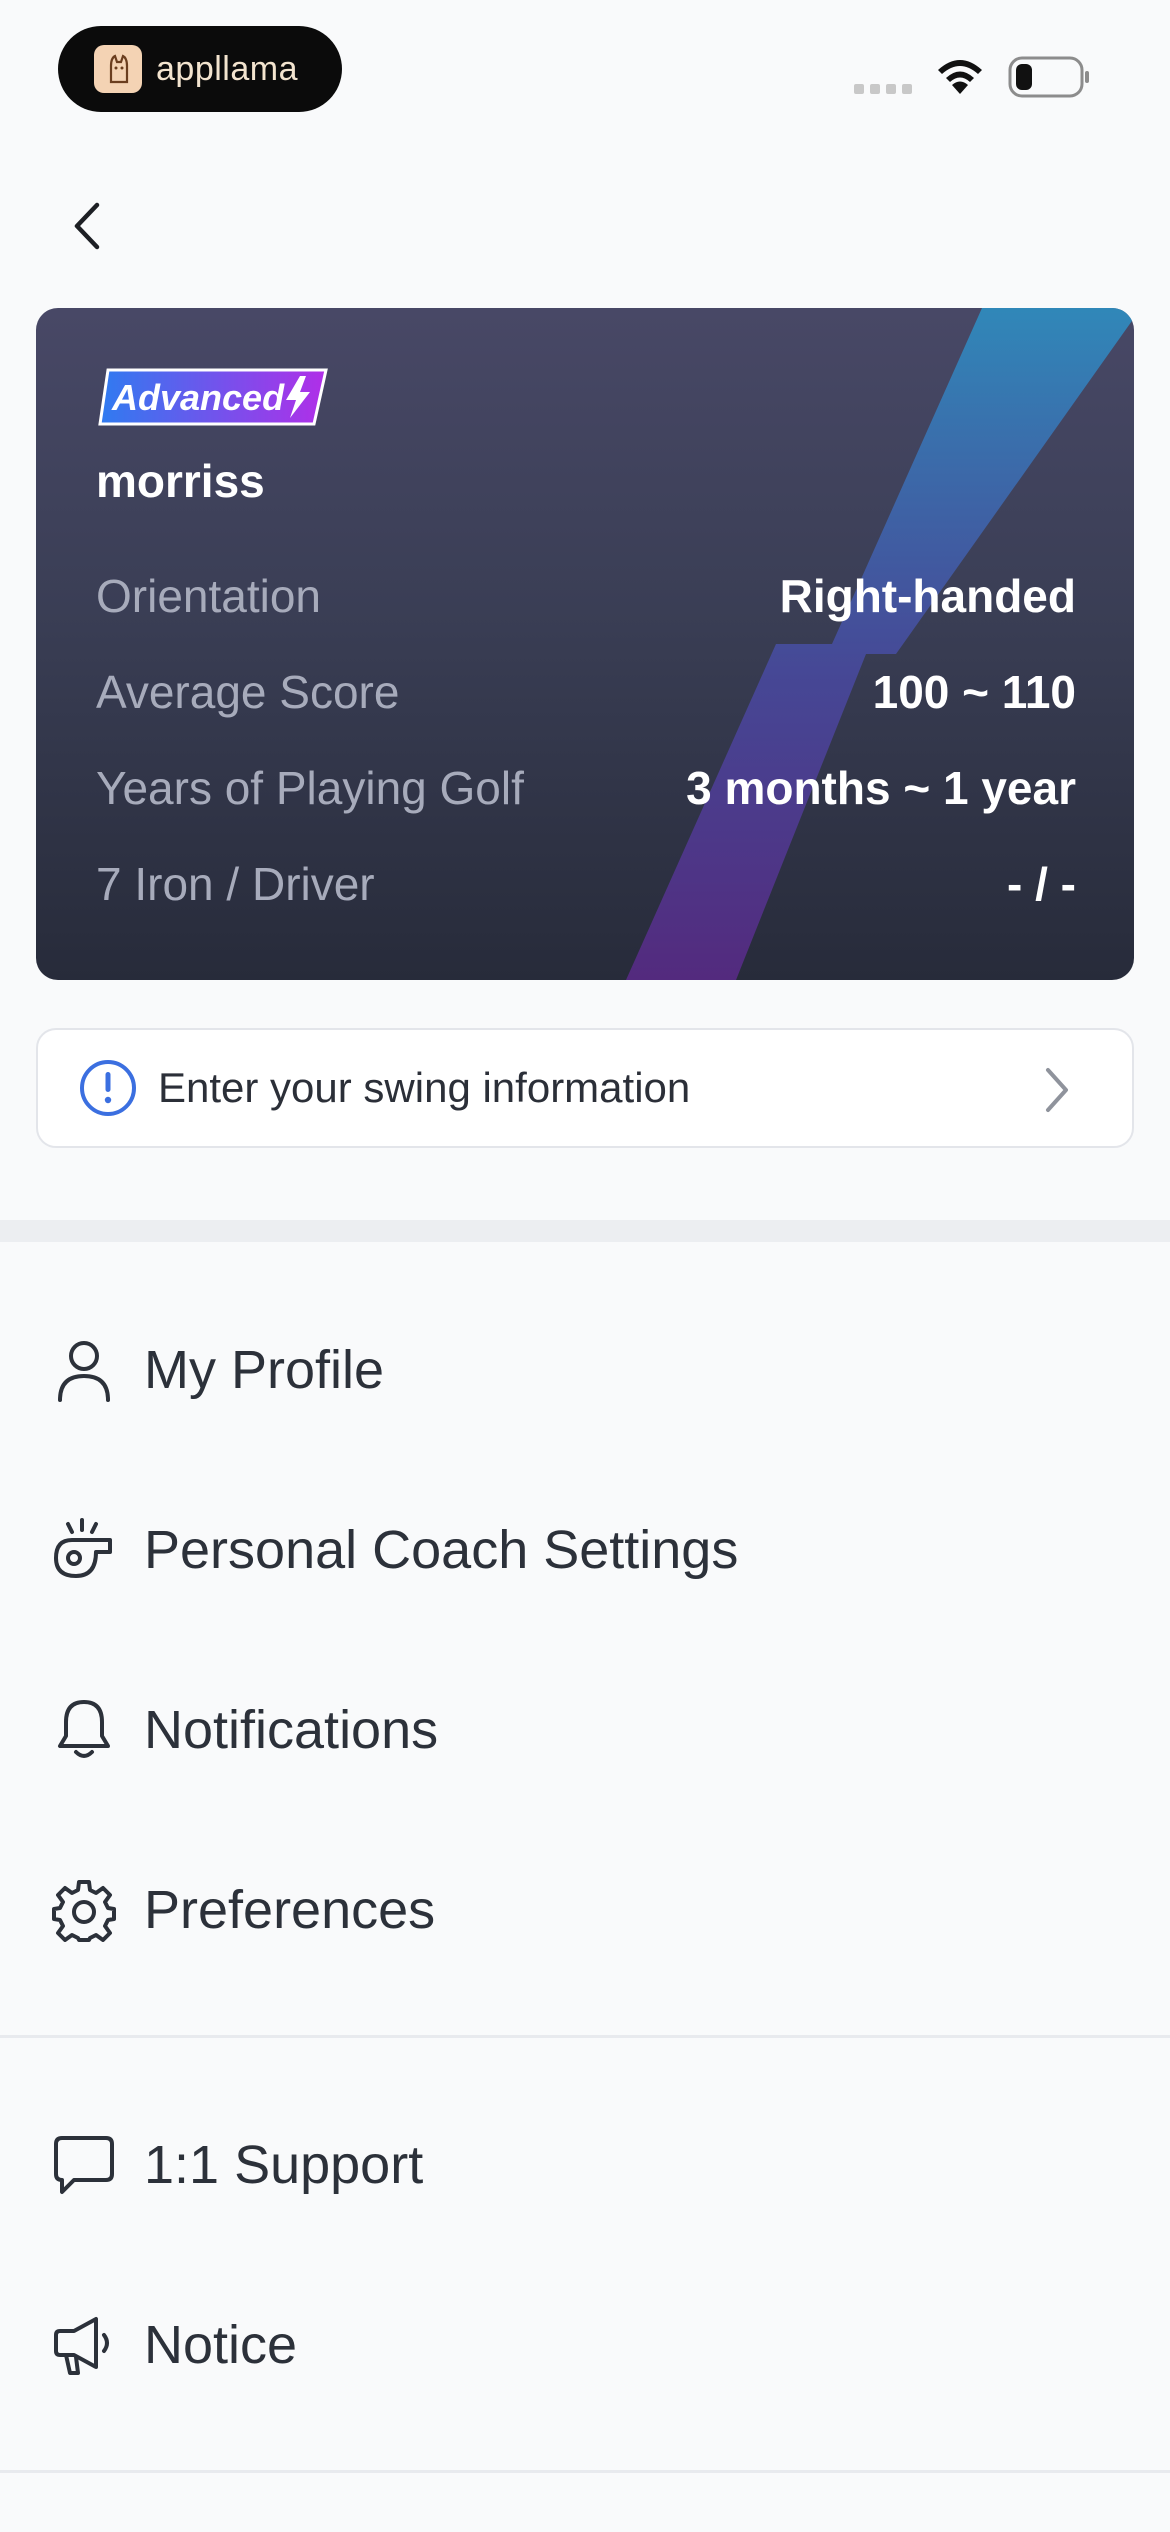 The width and height of the screenshot is (1170, 2532). Describe the element at coordinates (585, 1370) in the screenshot. I see `menu-item-my-profile: My Profile` at that location.